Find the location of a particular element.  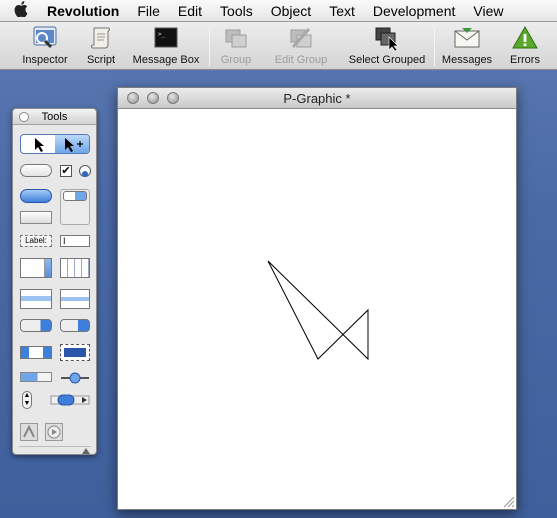

script-scroll-icon is located at coordinates (101, 38).